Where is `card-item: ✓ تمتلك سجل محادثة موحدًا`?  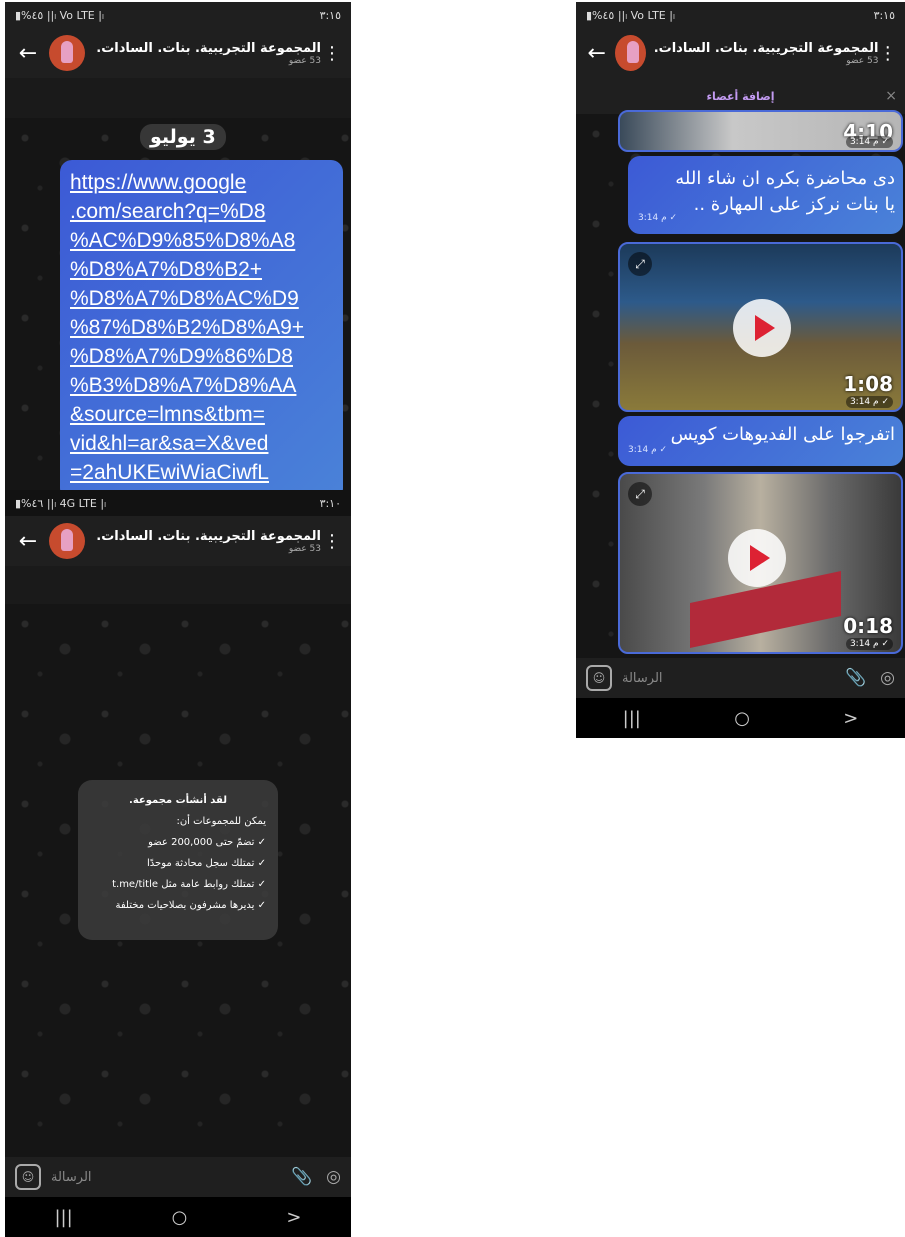
card-item: ✓ تمتلك سجل محادثة موحدًا is located at coordinates (206, 863).